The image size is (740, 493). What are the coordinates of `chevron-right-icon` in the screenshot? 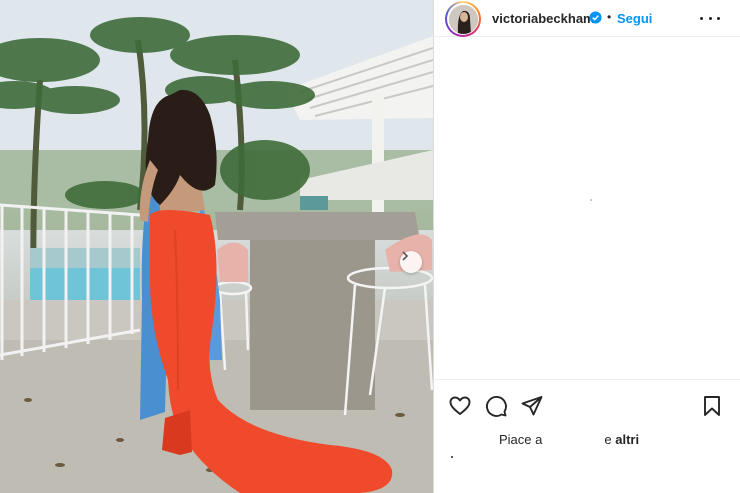 It's located at (405, 256).